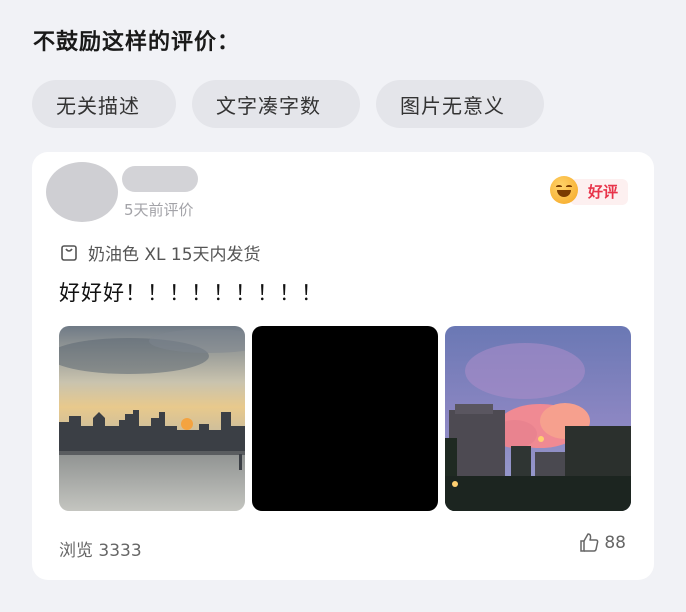  I want to click on discouraged-tags: 无关描述 文字凑字数 图片无意义, so click(288, 104).